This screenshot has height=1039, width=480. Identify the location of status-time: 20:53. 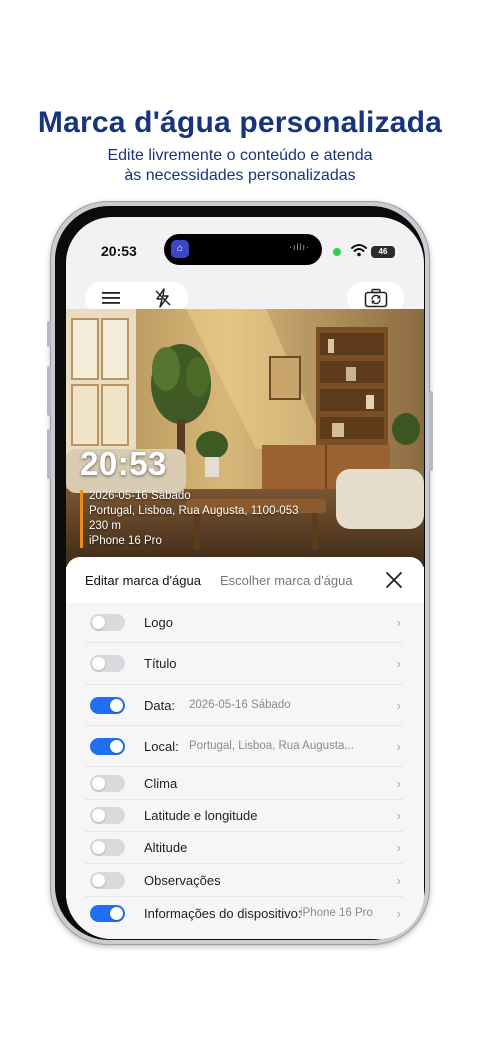
(119, 251).